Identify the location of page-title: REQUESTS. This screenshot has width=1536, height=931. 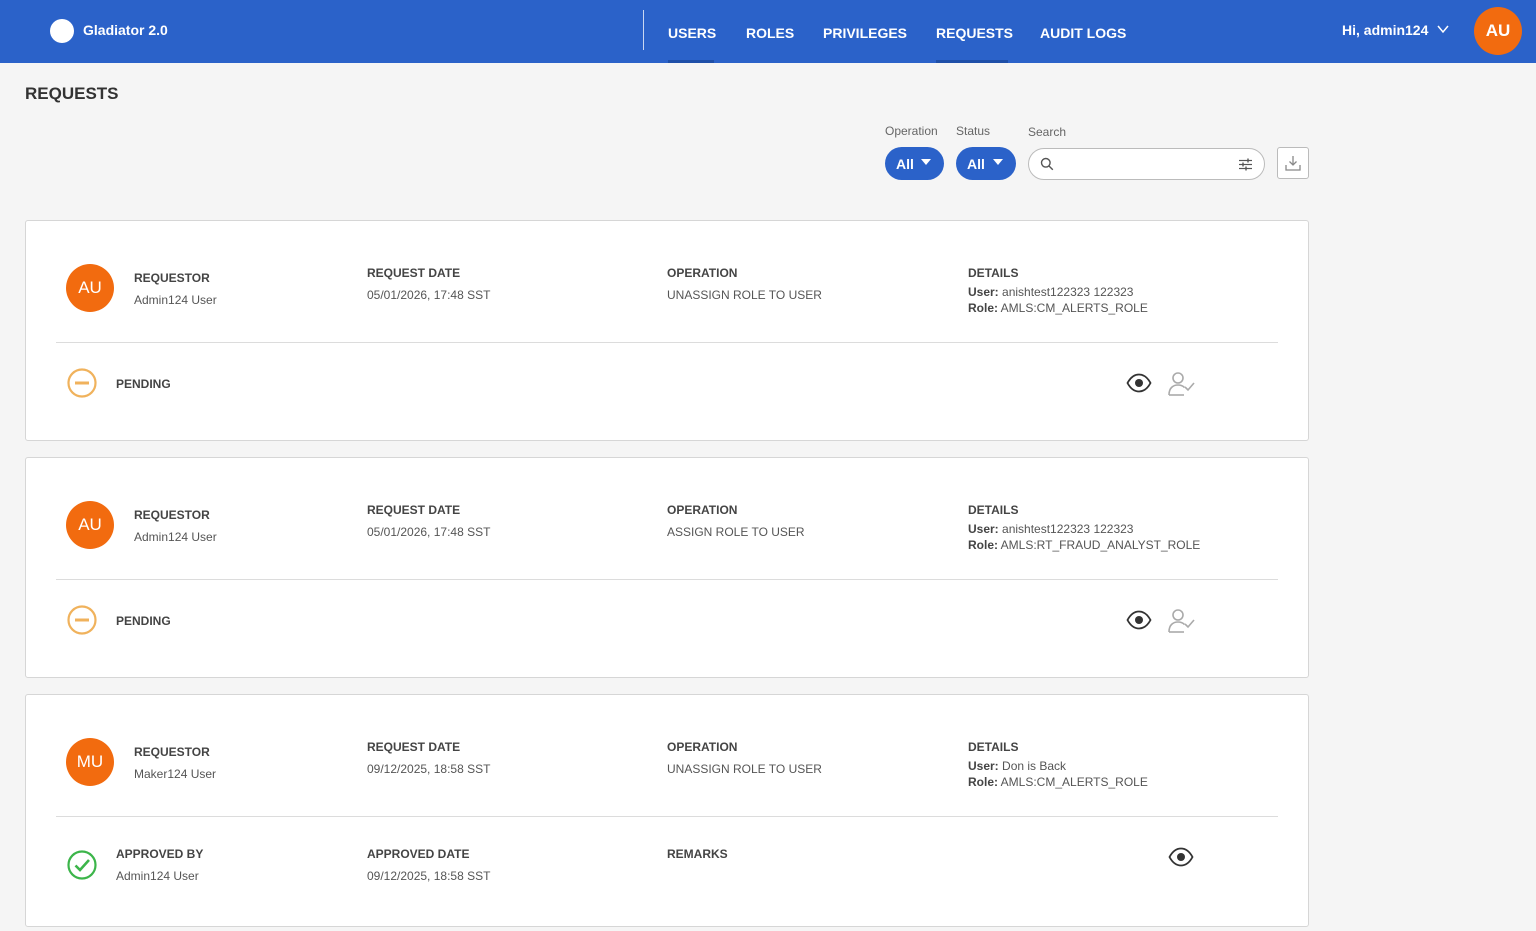
(72, 93).